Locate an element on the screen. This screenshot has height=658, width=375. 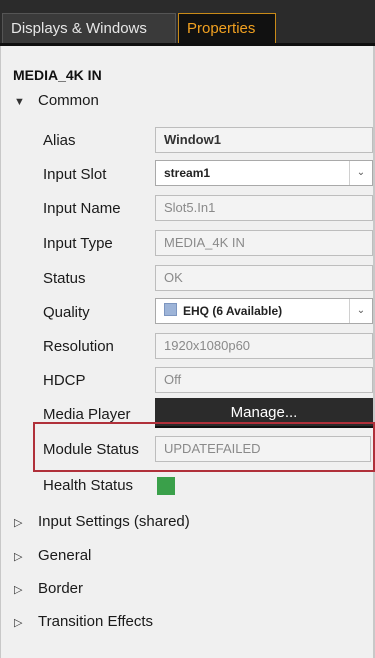
section-general-label: General is located at coordinates (65, 555).